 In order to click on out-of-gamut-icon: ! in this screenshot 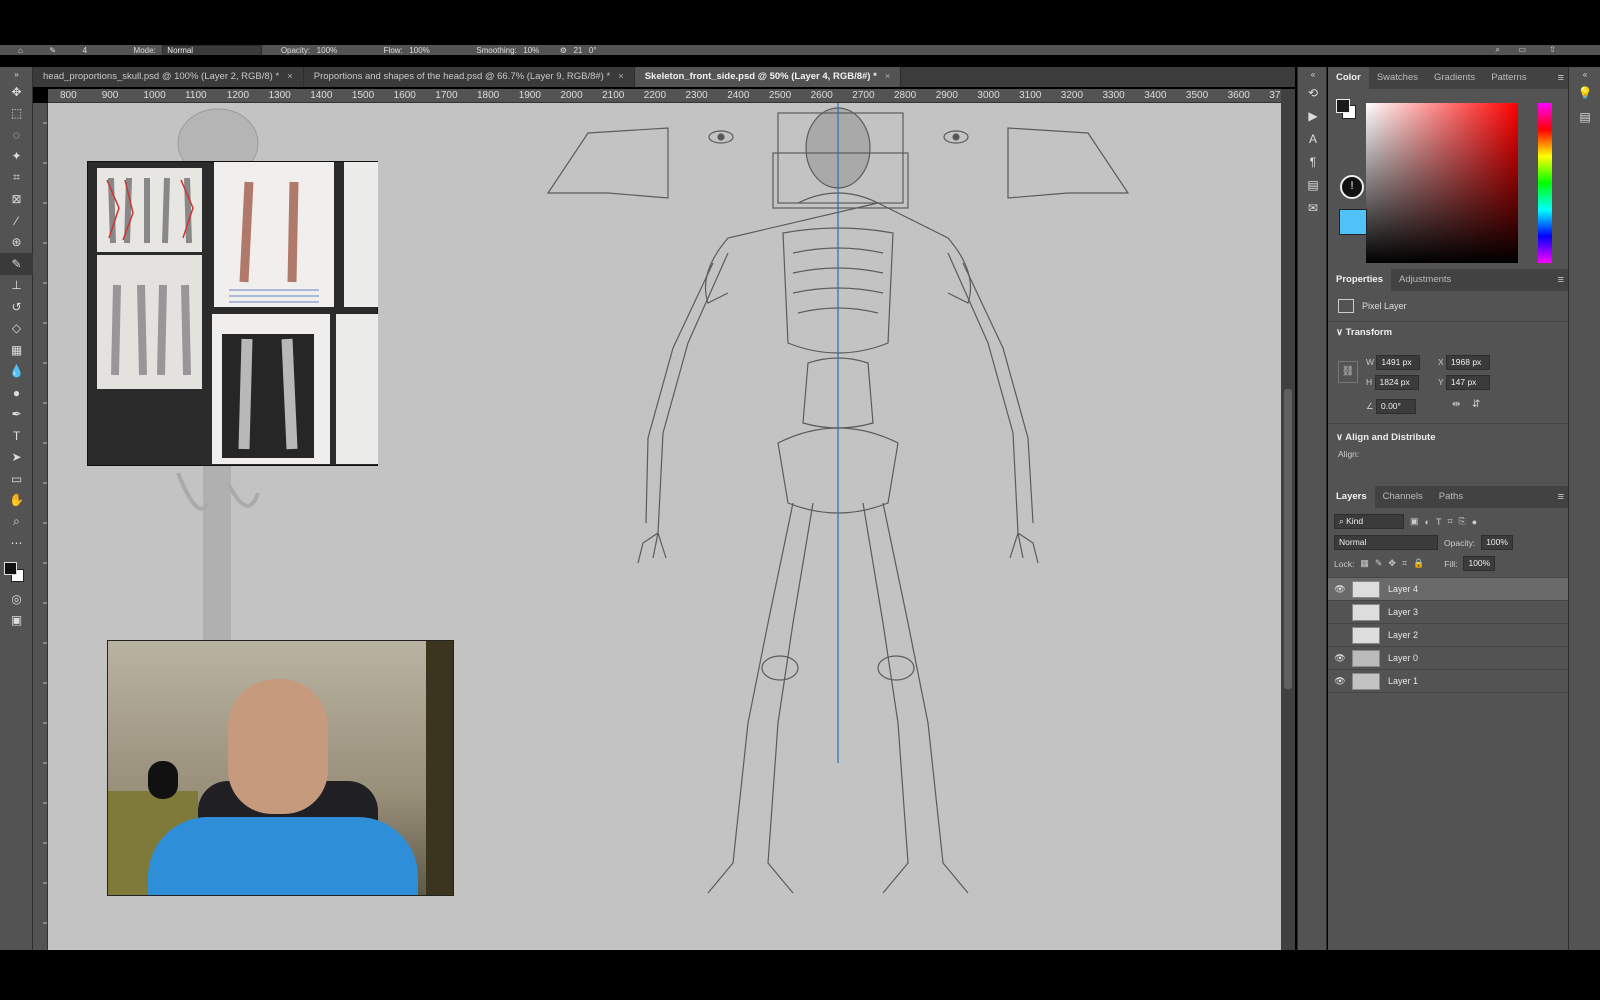, I will do `click(1352, 187)`.